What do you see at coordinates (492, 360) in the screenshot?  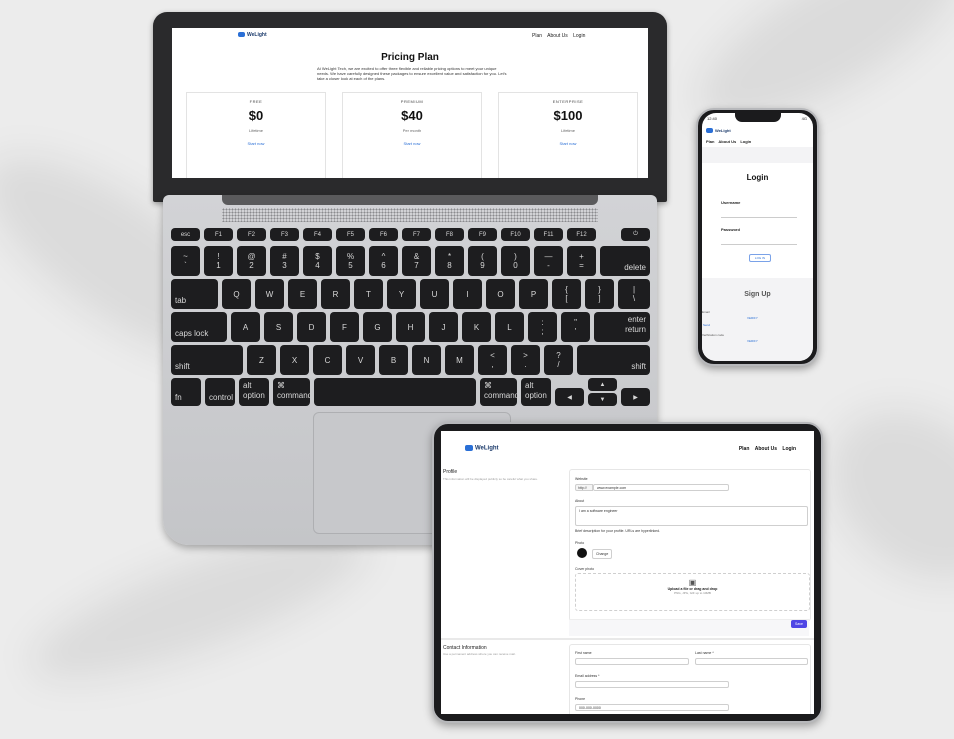 I see `key-comma: <,` at bounding box center [492, 360].